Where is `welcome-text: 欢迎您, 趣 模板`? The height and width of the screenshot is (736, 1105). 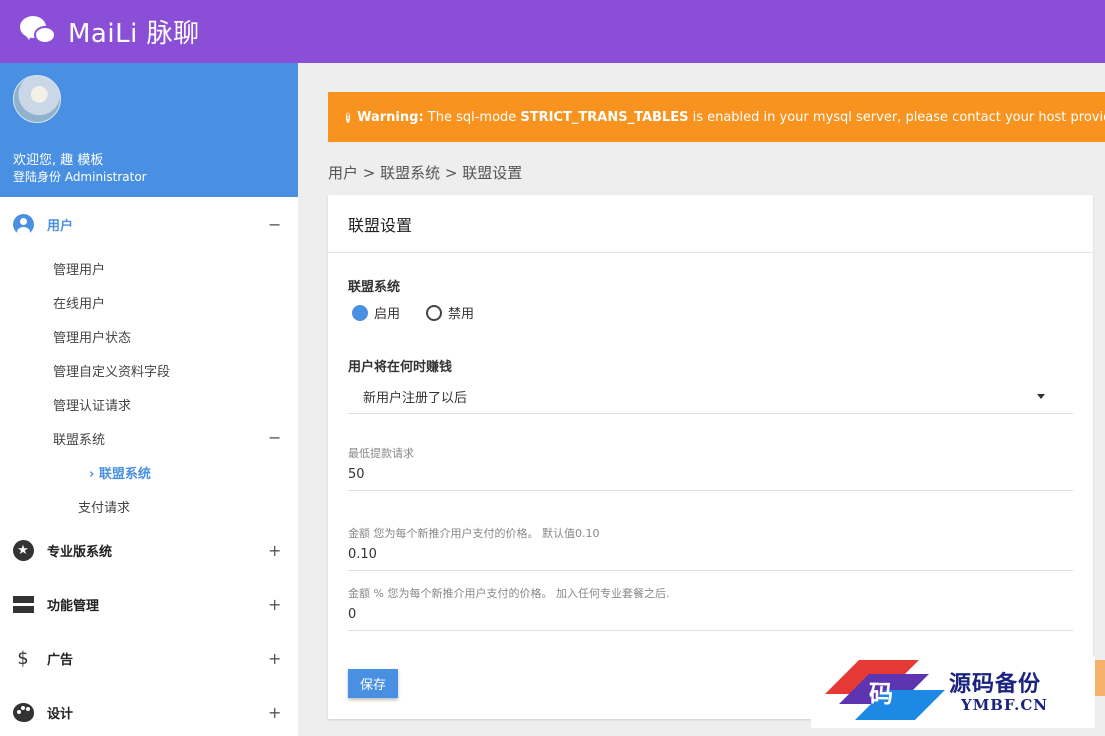
welcome-text: 欢迎您, 趣 模板 is located at coordinates (58, 160).